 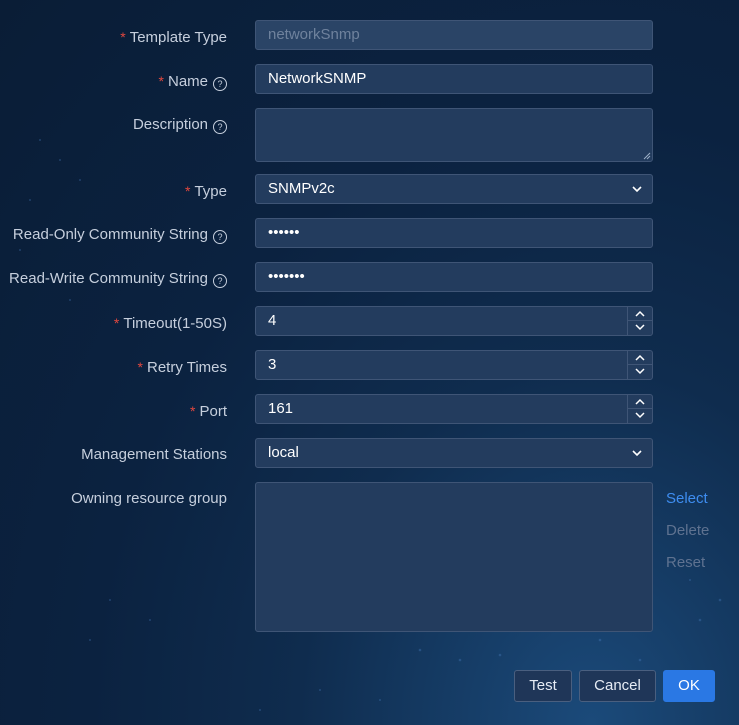 What do you see at coordinates (187, 81) in the screenshot?
I see `name-label-text: Name` at bounding box center [187, 81].